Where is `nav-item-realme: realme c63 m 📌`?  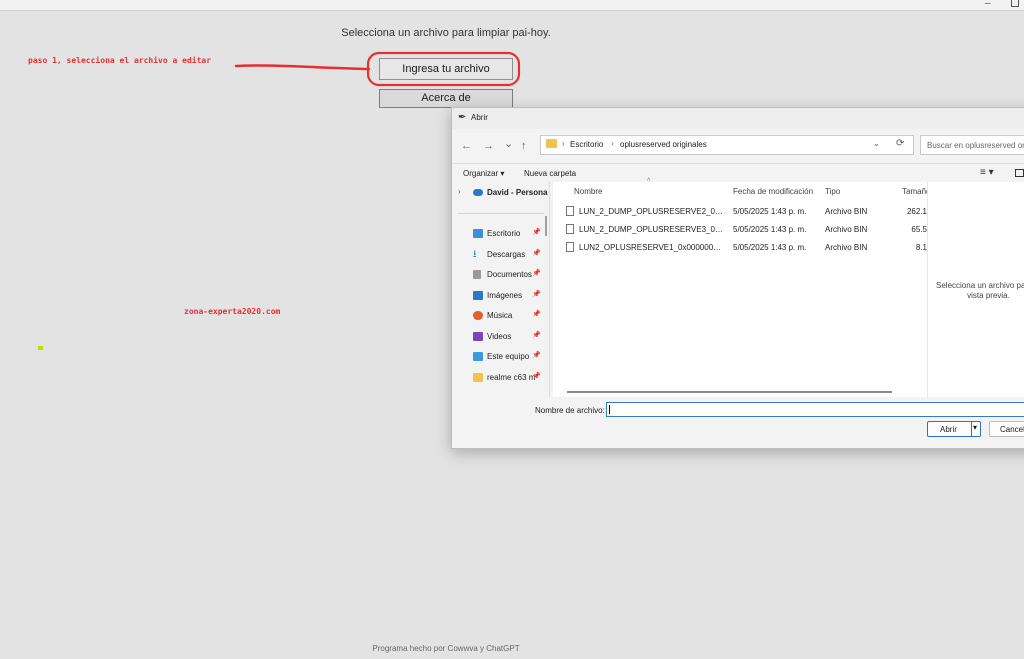 nav-item-realme: realme c63 m 📌 is located at coordinates (500, 378).